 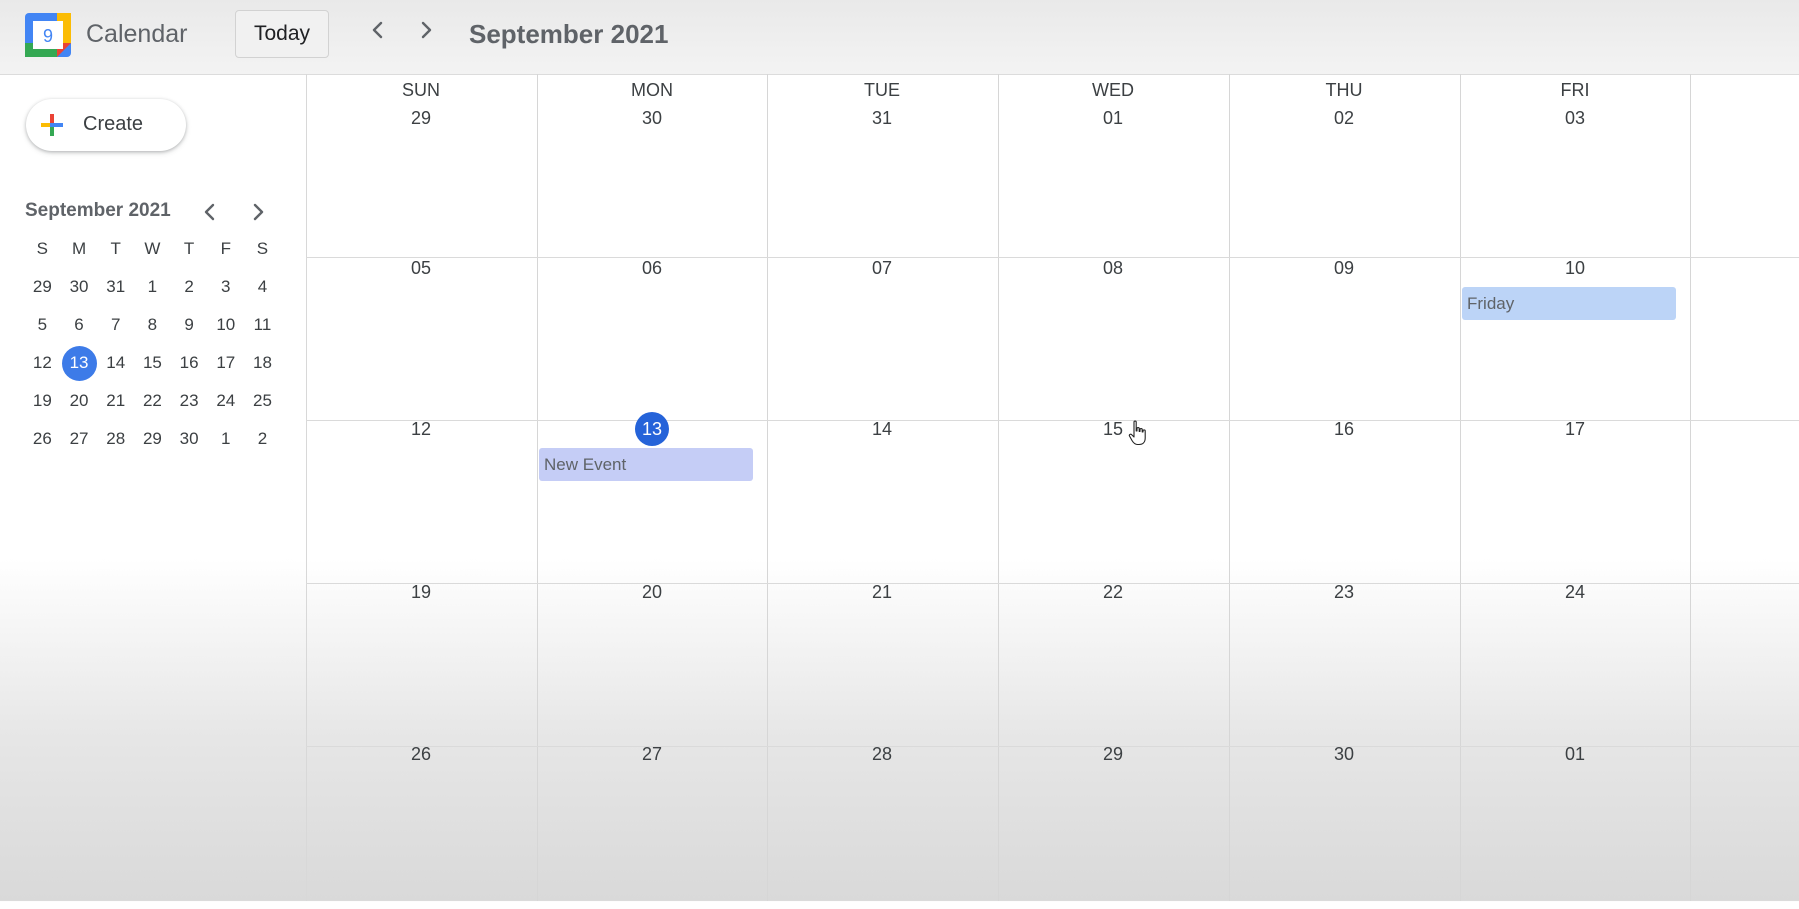 I want to click on mini-day-number: 31, so click(x=116, y=286).